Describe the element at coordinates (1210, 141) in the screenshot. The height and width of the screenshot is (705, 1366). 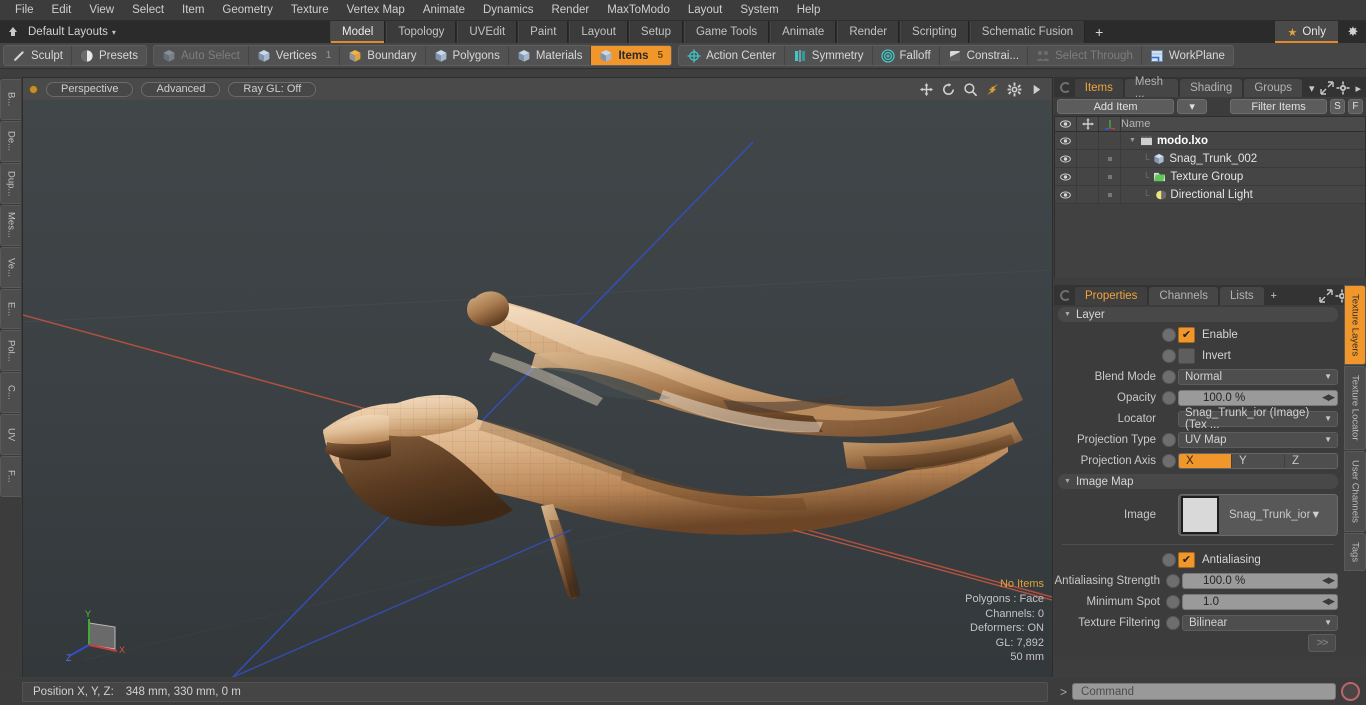
I see `table-row: ▼ modo.lxo` at that location.